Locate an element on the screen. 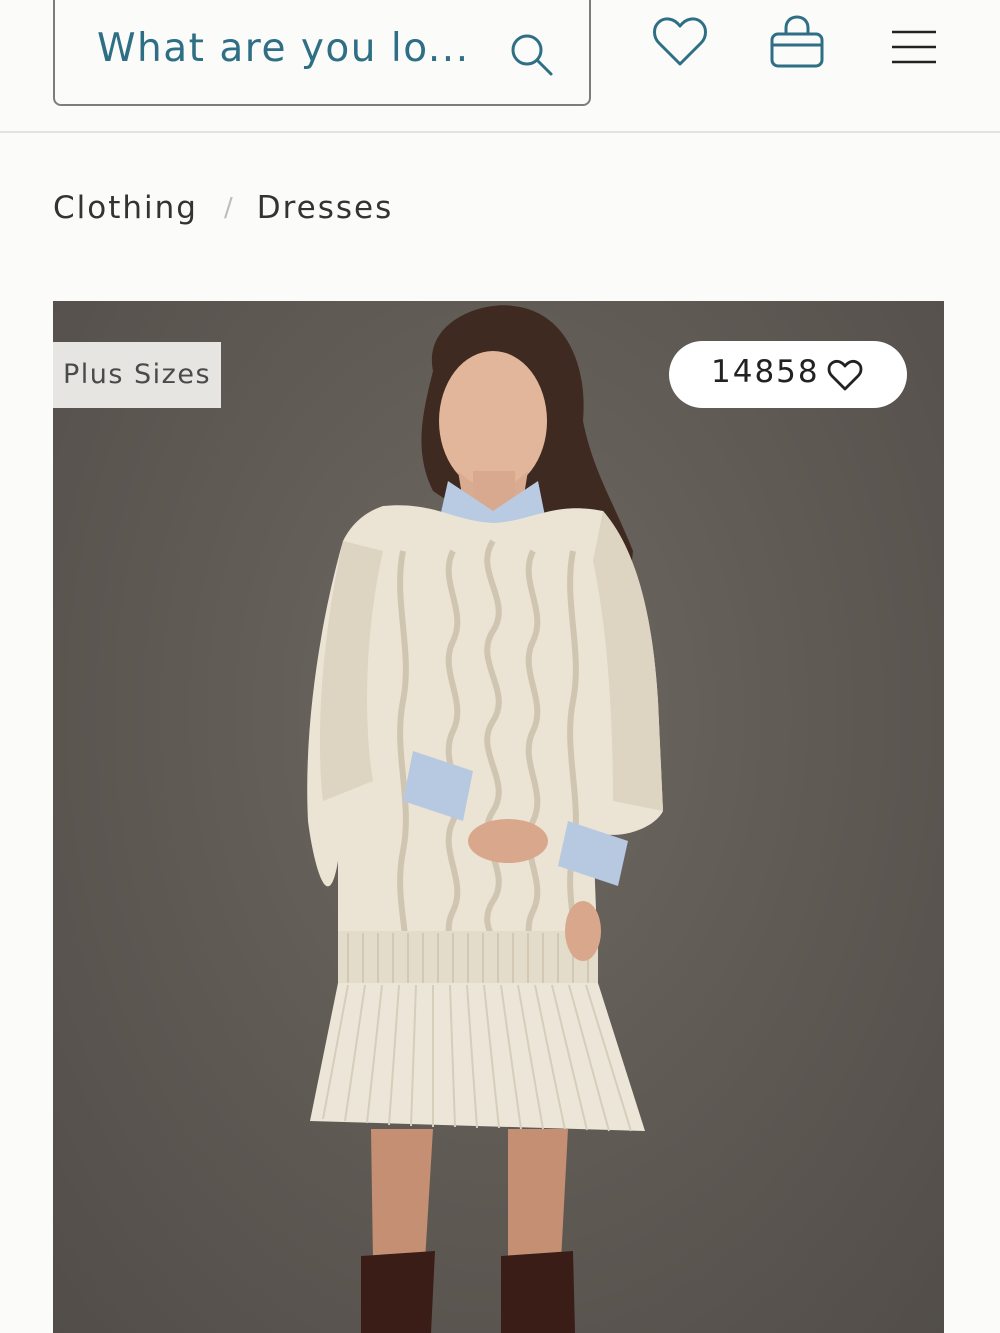 The image size is (1000, 1333). plus-sizes-badge: Plus Sizes is located at coordinates (137, 375).